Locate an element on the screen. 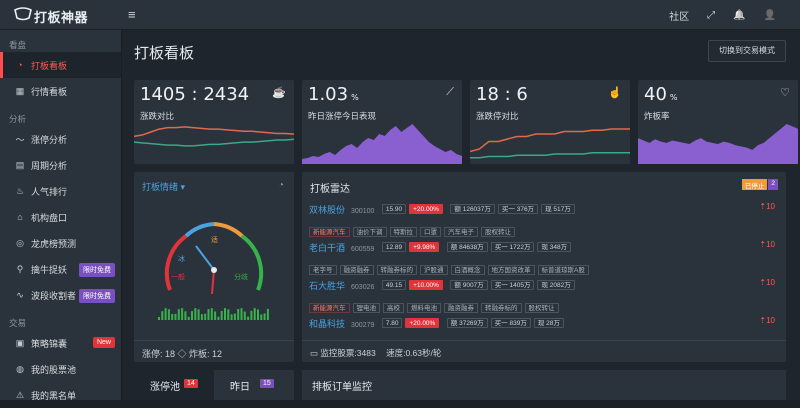 This screenshot has width=800, height=408. seal-amount-pill: 额 84638万 is located at coordinates (467, 246).